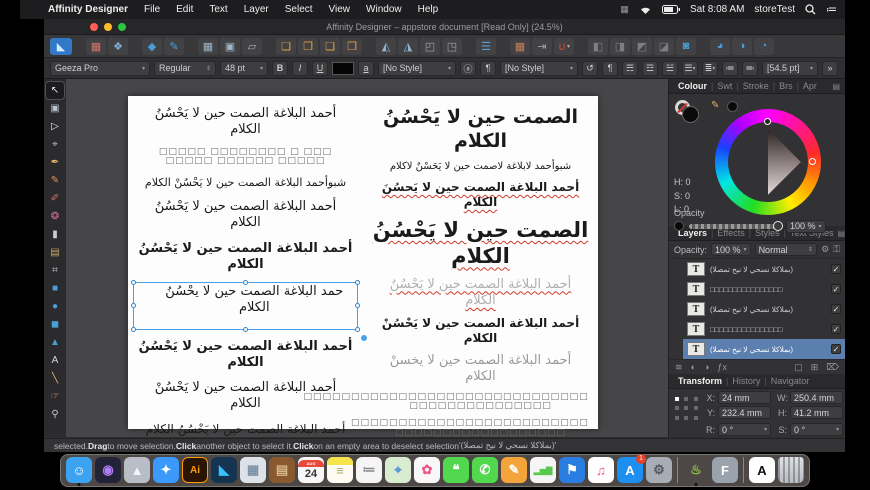 The height and width of the screenshot is (490, 870). What do you see at coordinates (670, 9) in the screenshot?
I see `battery-icon` at bounding box center [670, 9].